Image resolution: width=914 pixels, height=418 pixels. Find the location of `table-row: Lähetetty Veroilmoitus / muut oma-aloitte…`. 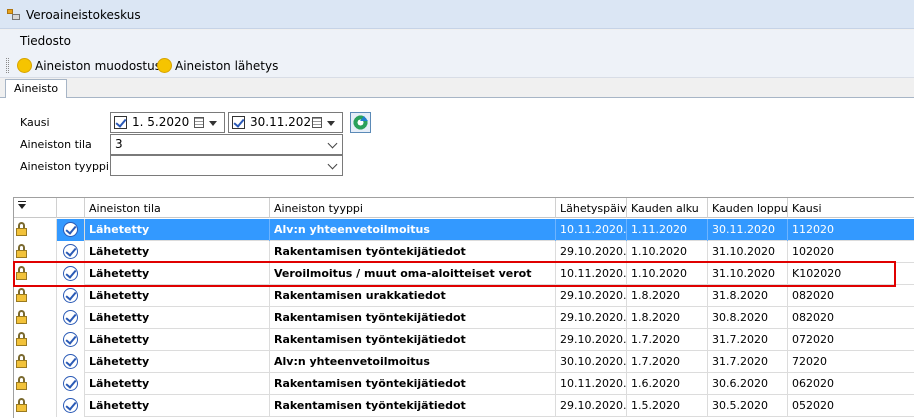

table-row: Lähetetty Veroilmoitus / muut oma-aloitte… is located at coordinates (464, 274).